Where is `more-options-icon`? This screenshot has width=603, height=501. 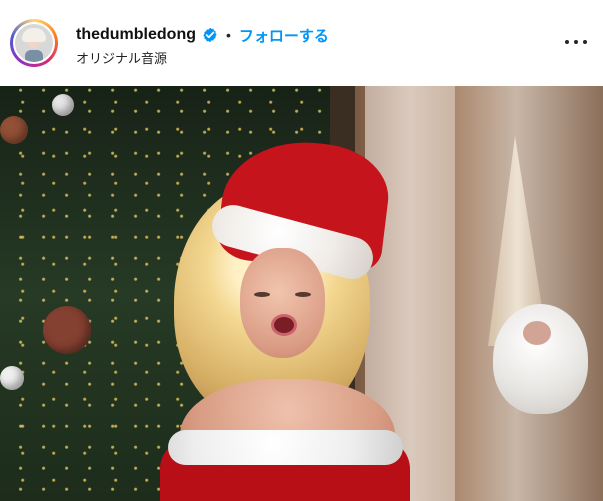 more-options-icon is located at coordinates (576, 42).